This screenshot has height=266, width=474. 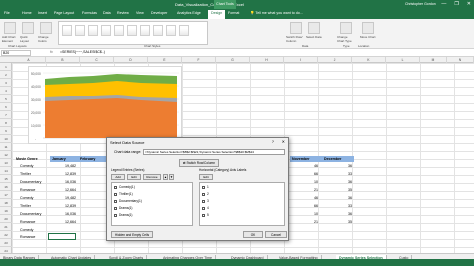 I want to click on edit-series-button: Edit, so click(x=134, y=177).